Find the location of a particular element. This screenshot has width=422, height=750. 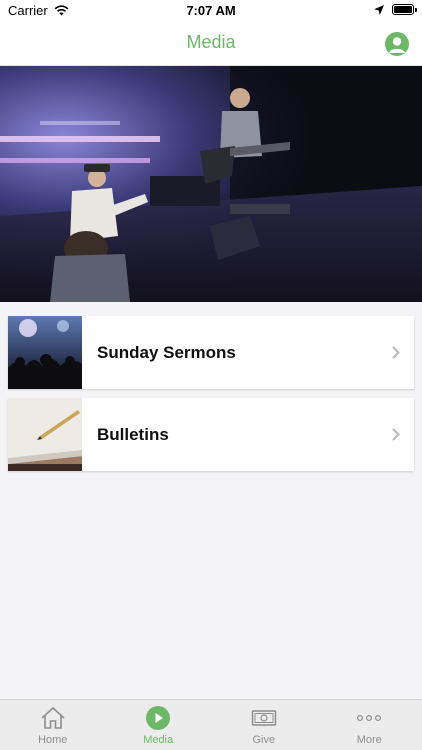

media-item-bulletins: Bulletins is located at coordinates (211, 434).